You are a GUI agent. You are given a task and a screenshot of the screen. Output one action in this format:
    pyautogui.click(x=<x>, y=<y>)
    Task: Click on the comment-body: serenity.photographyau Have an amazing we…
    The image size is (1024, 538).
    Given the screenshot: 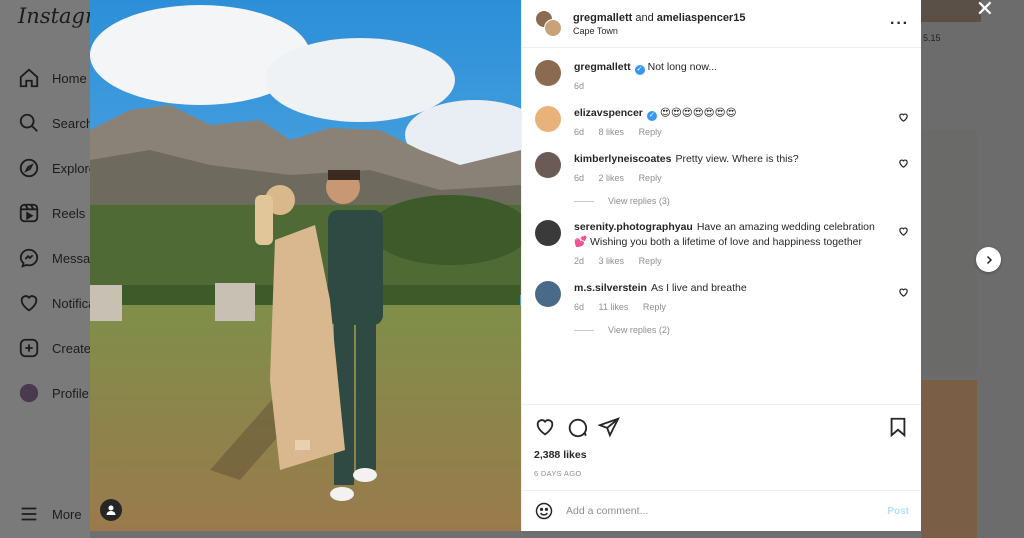 What is the action you would take?
    pyautogui.click(x=741, y=244)
    